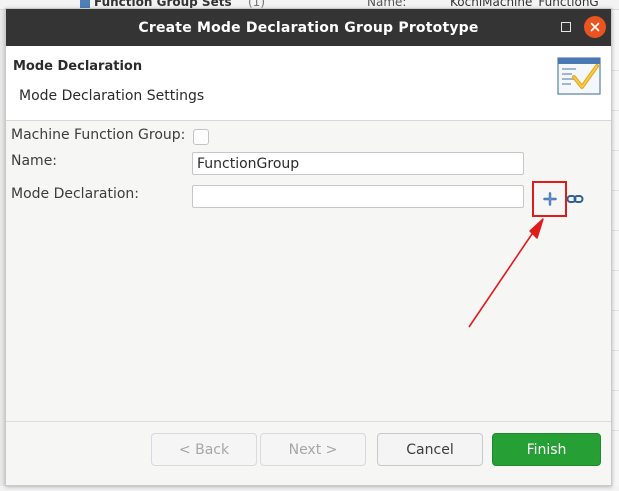  I want to click on next-button: Next >, so click(313, 449).